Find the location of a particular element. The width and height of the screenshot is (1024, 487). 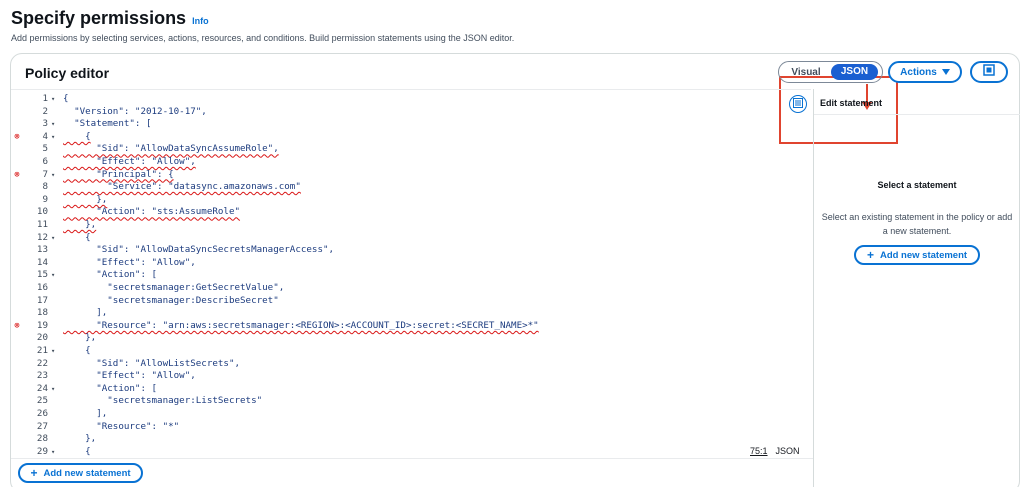

code-text: ], is located at coordinates (85, 313).